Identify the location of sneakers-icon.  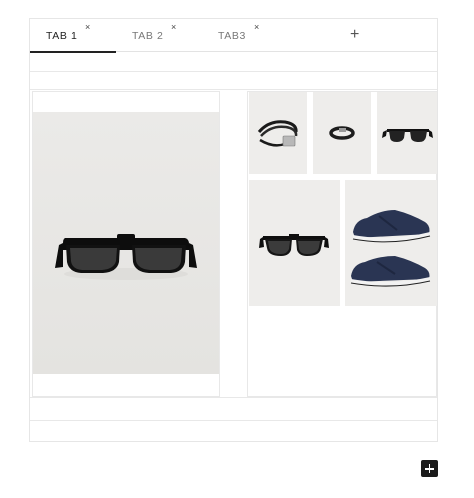
(390, 248).